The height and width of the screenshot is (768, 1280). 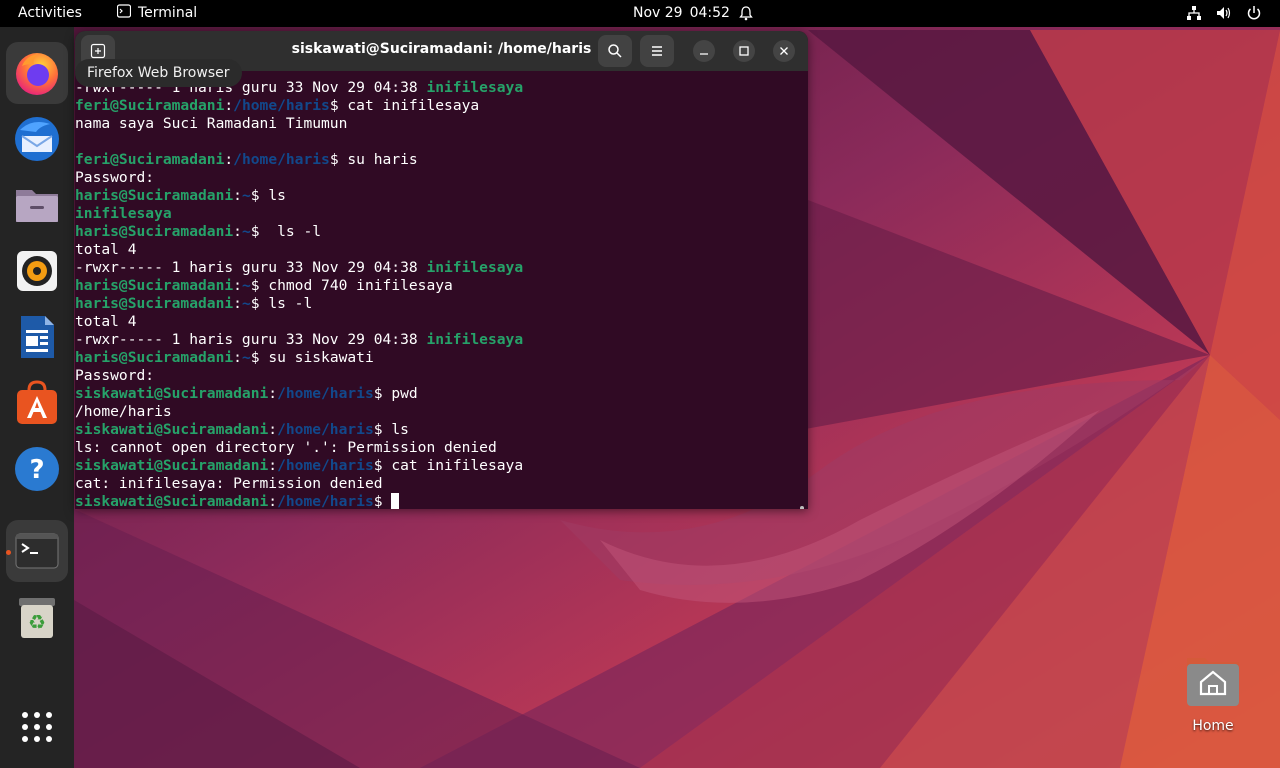 I want to click on prompt-user: siskawati@Suciramadani, so click(x=172, y=393).